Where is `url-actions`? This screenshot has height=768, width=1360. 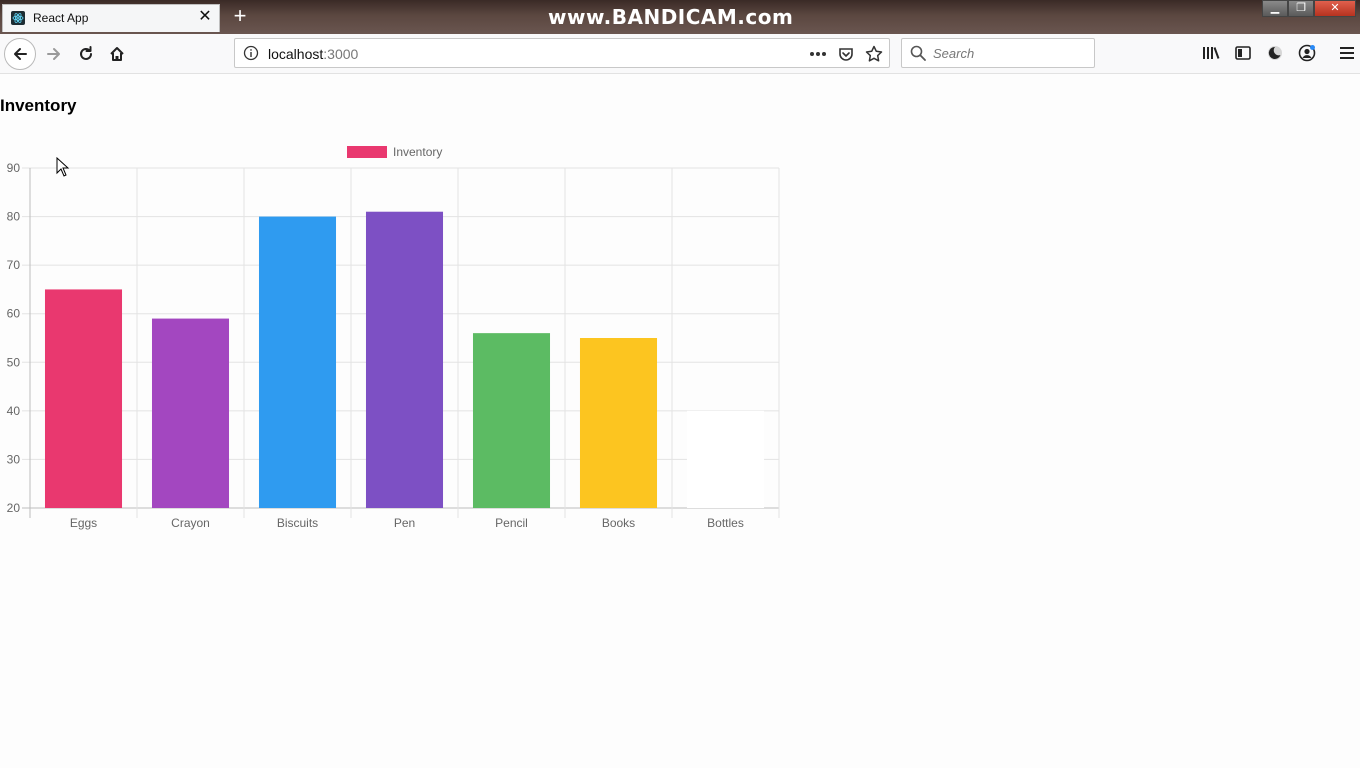 url-actions is located at coordinates (846, 54).